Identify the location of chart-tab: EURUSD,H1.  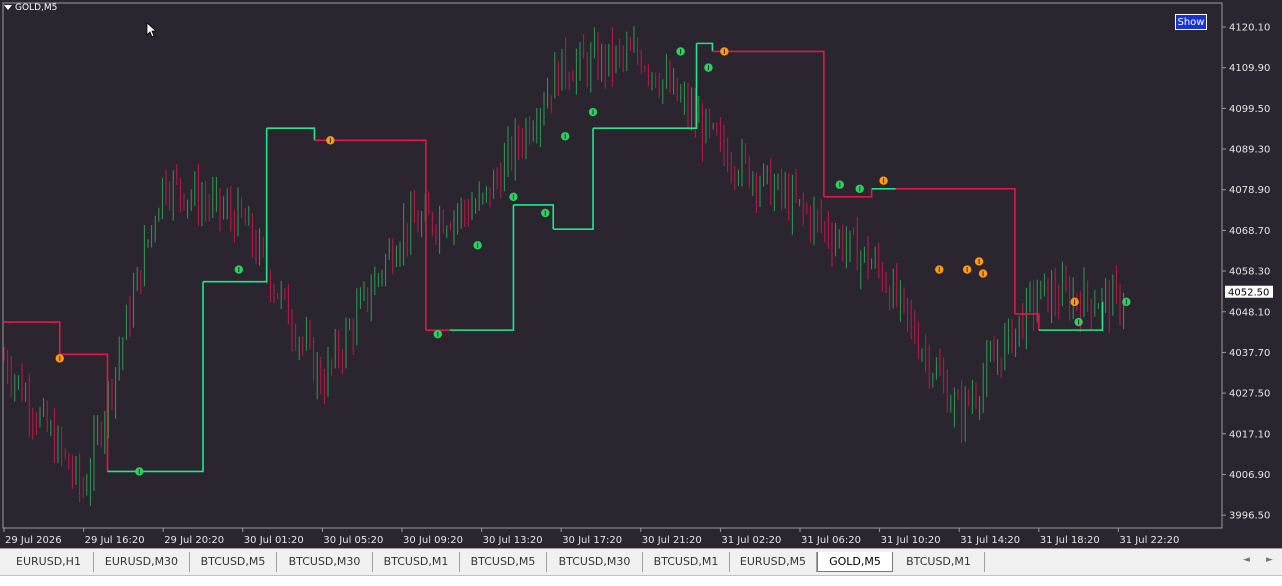
(49, 562).